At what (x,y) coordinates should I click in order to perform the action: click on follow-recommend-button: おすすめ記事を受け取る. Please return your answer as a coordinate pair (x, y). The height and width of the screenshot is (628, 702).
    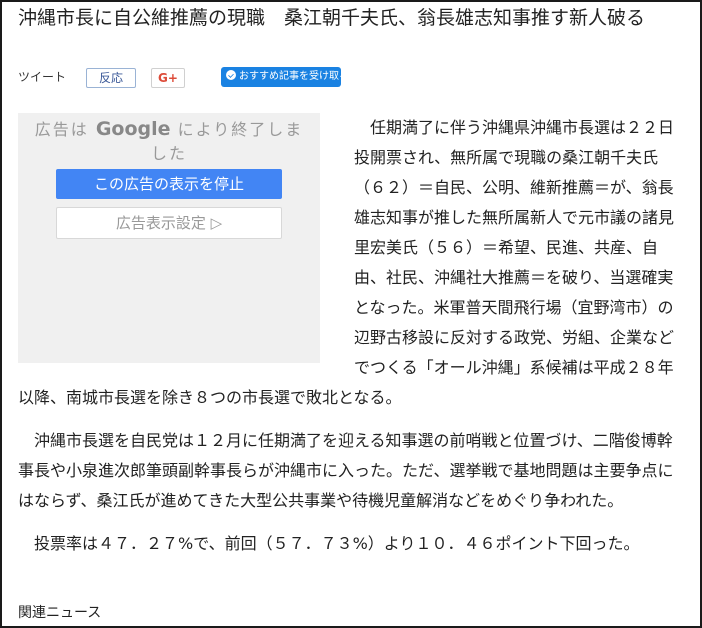
    Looking at the image, I should click on (285, 77).